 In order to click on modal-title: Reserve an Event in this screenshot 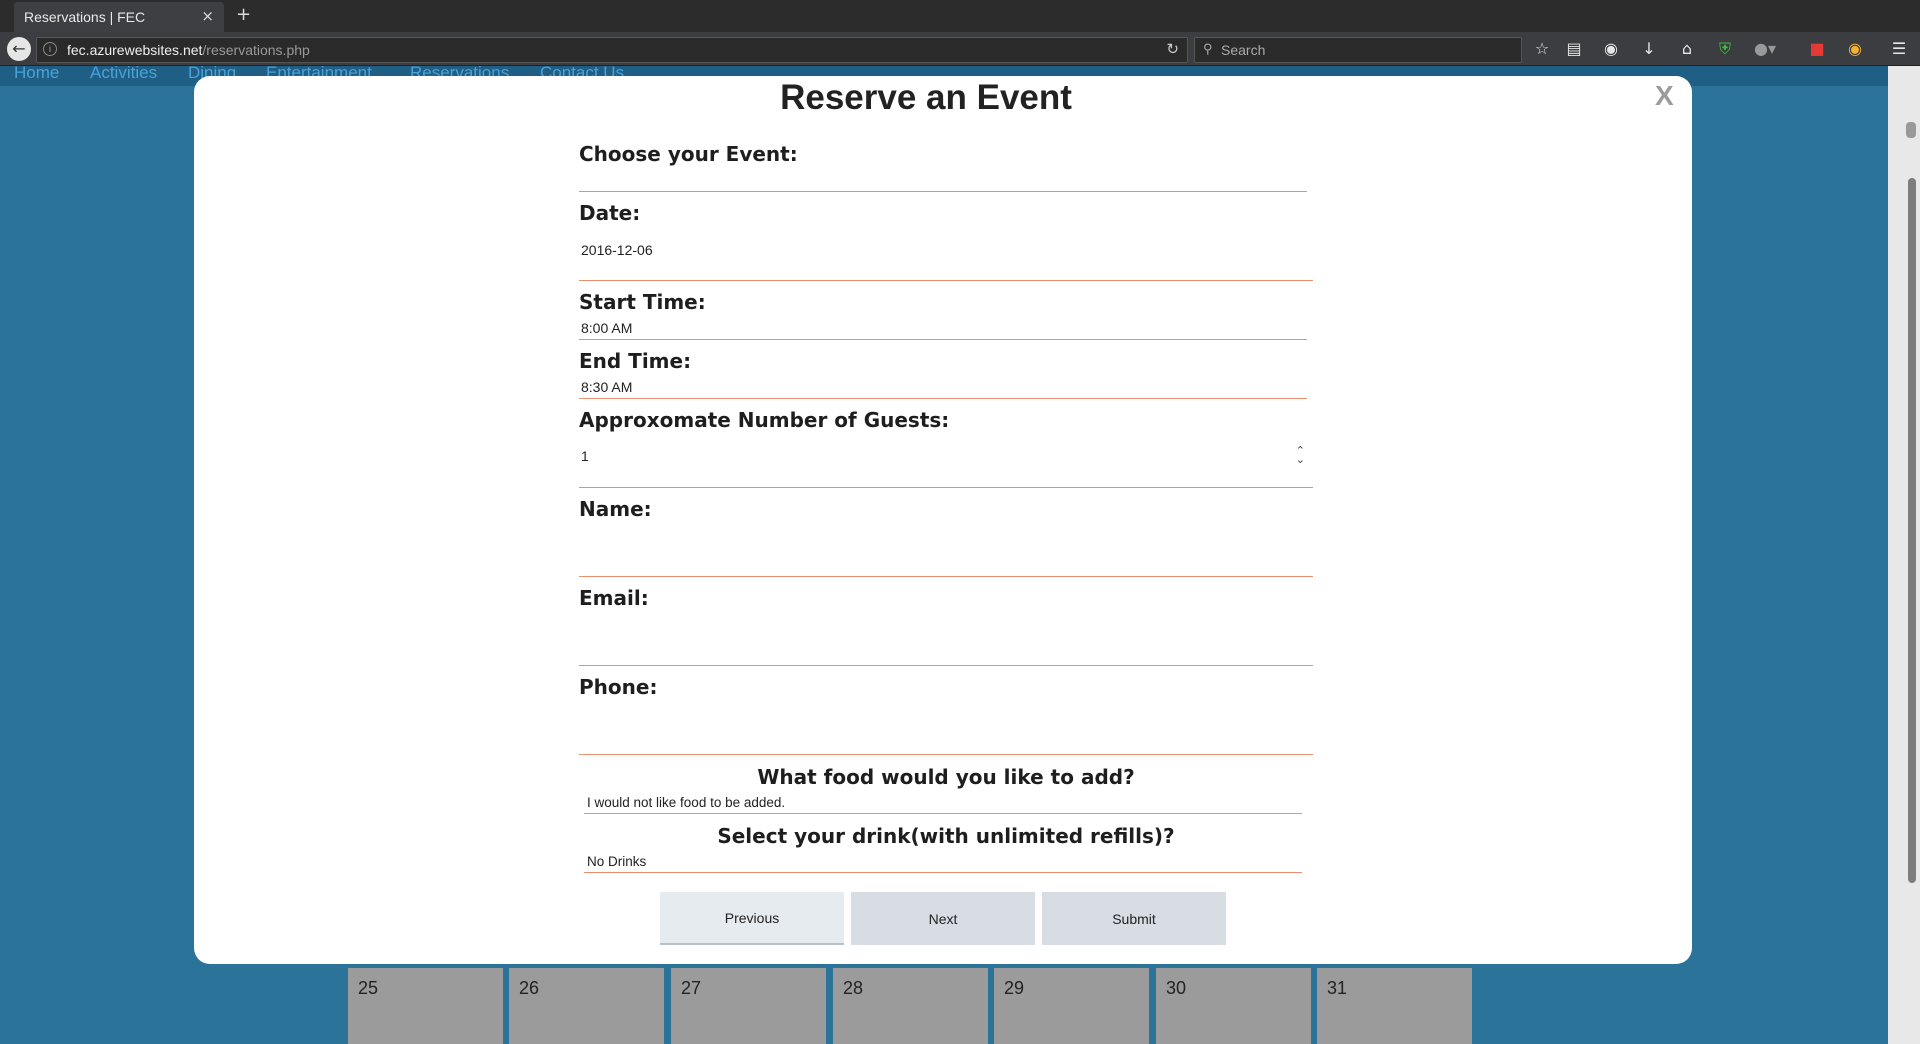, I will do `click(926, 97)`.